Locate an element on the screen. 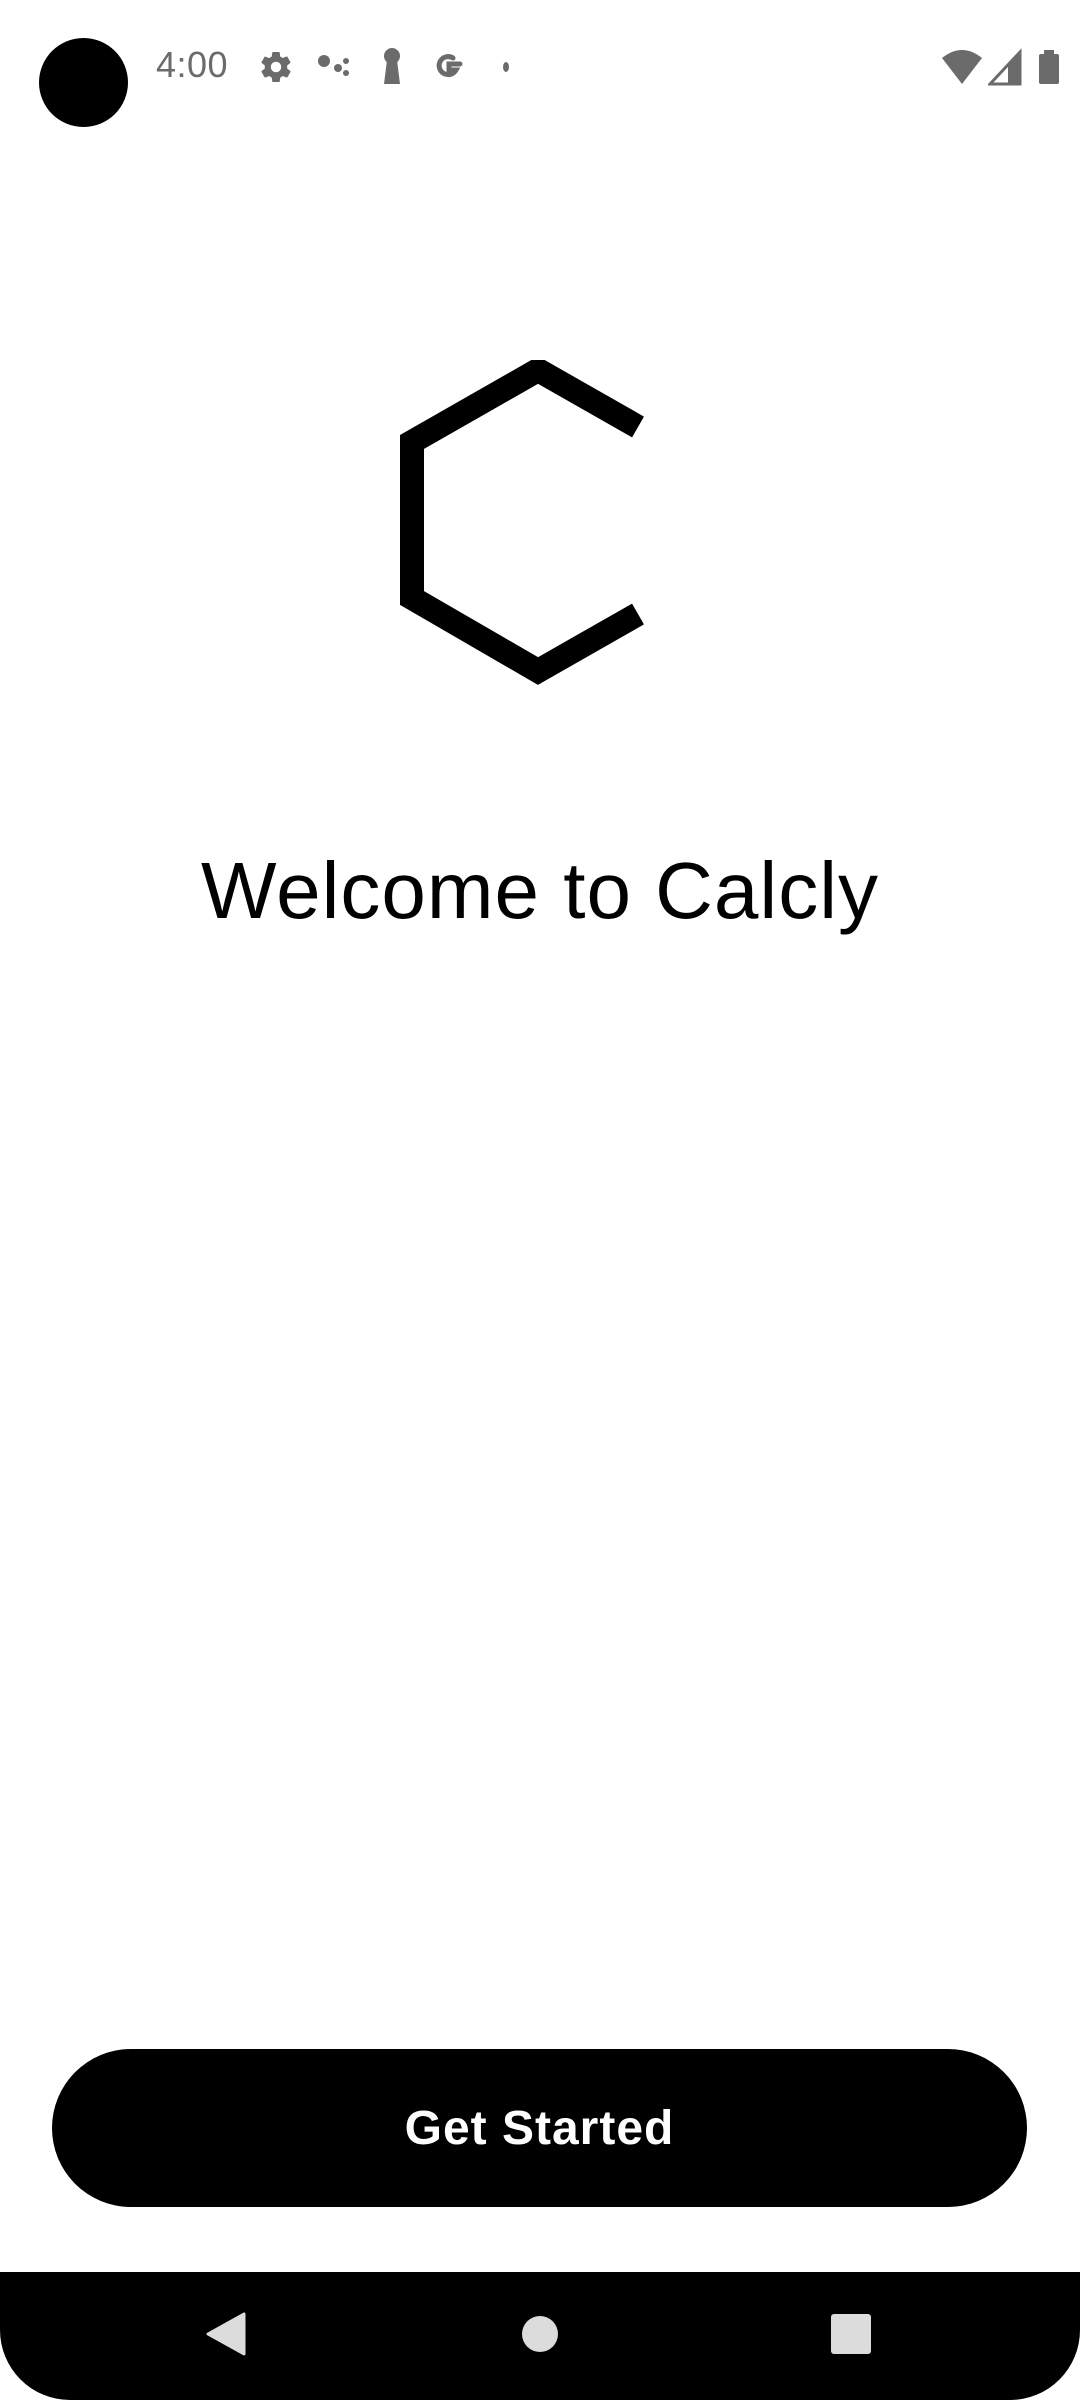 This screenshot has height=2400, width=1080. home-button is located at coordinates (540, 2336).